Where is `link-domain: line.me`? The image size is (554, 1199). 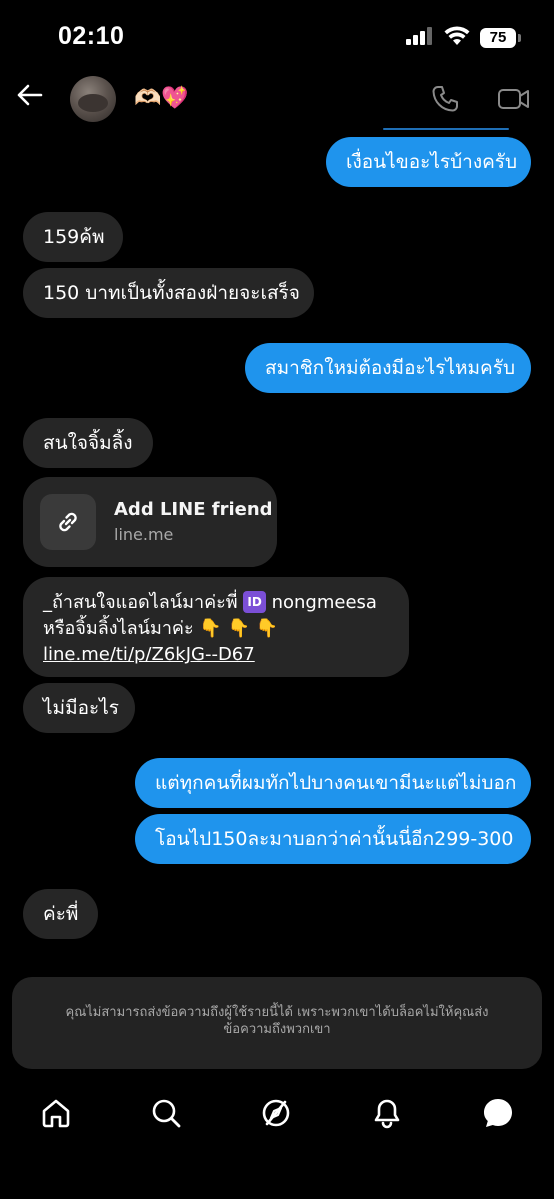
link-domain: line.me is located at coordinates (144, 534).